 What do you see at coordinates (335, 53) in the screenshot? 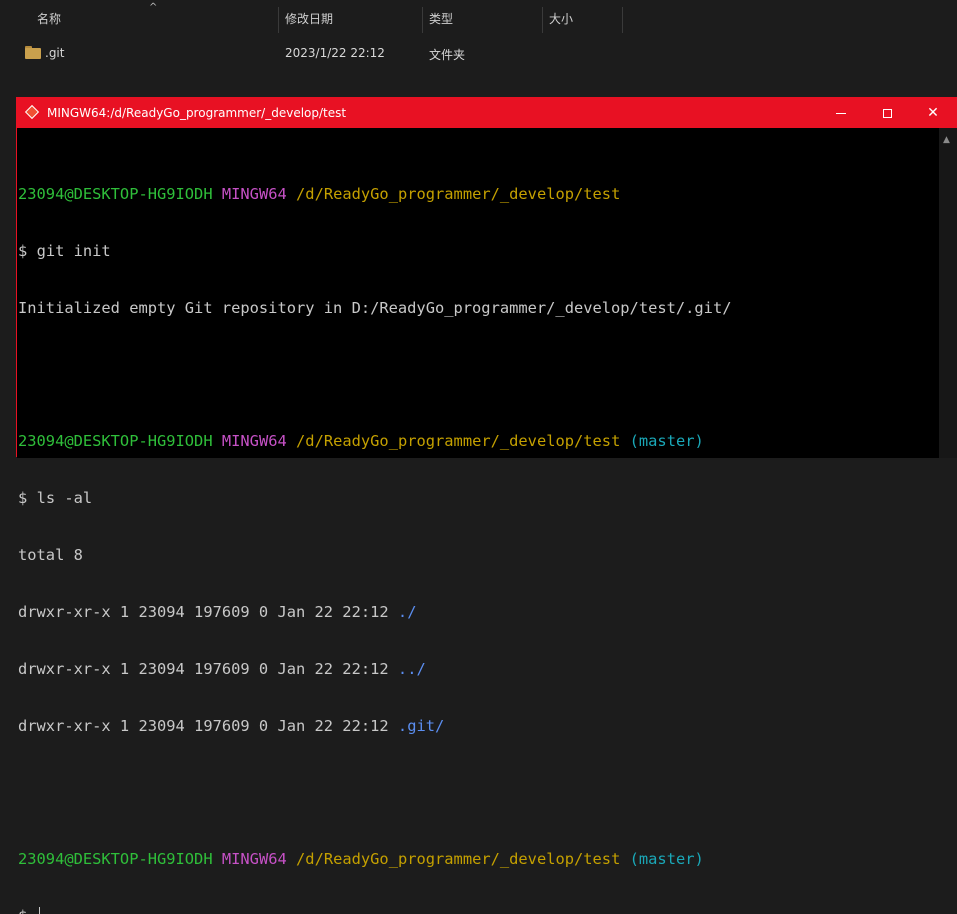
I see `file-modified: 2023/1/22 22:12` at bounding box center [335, 53].